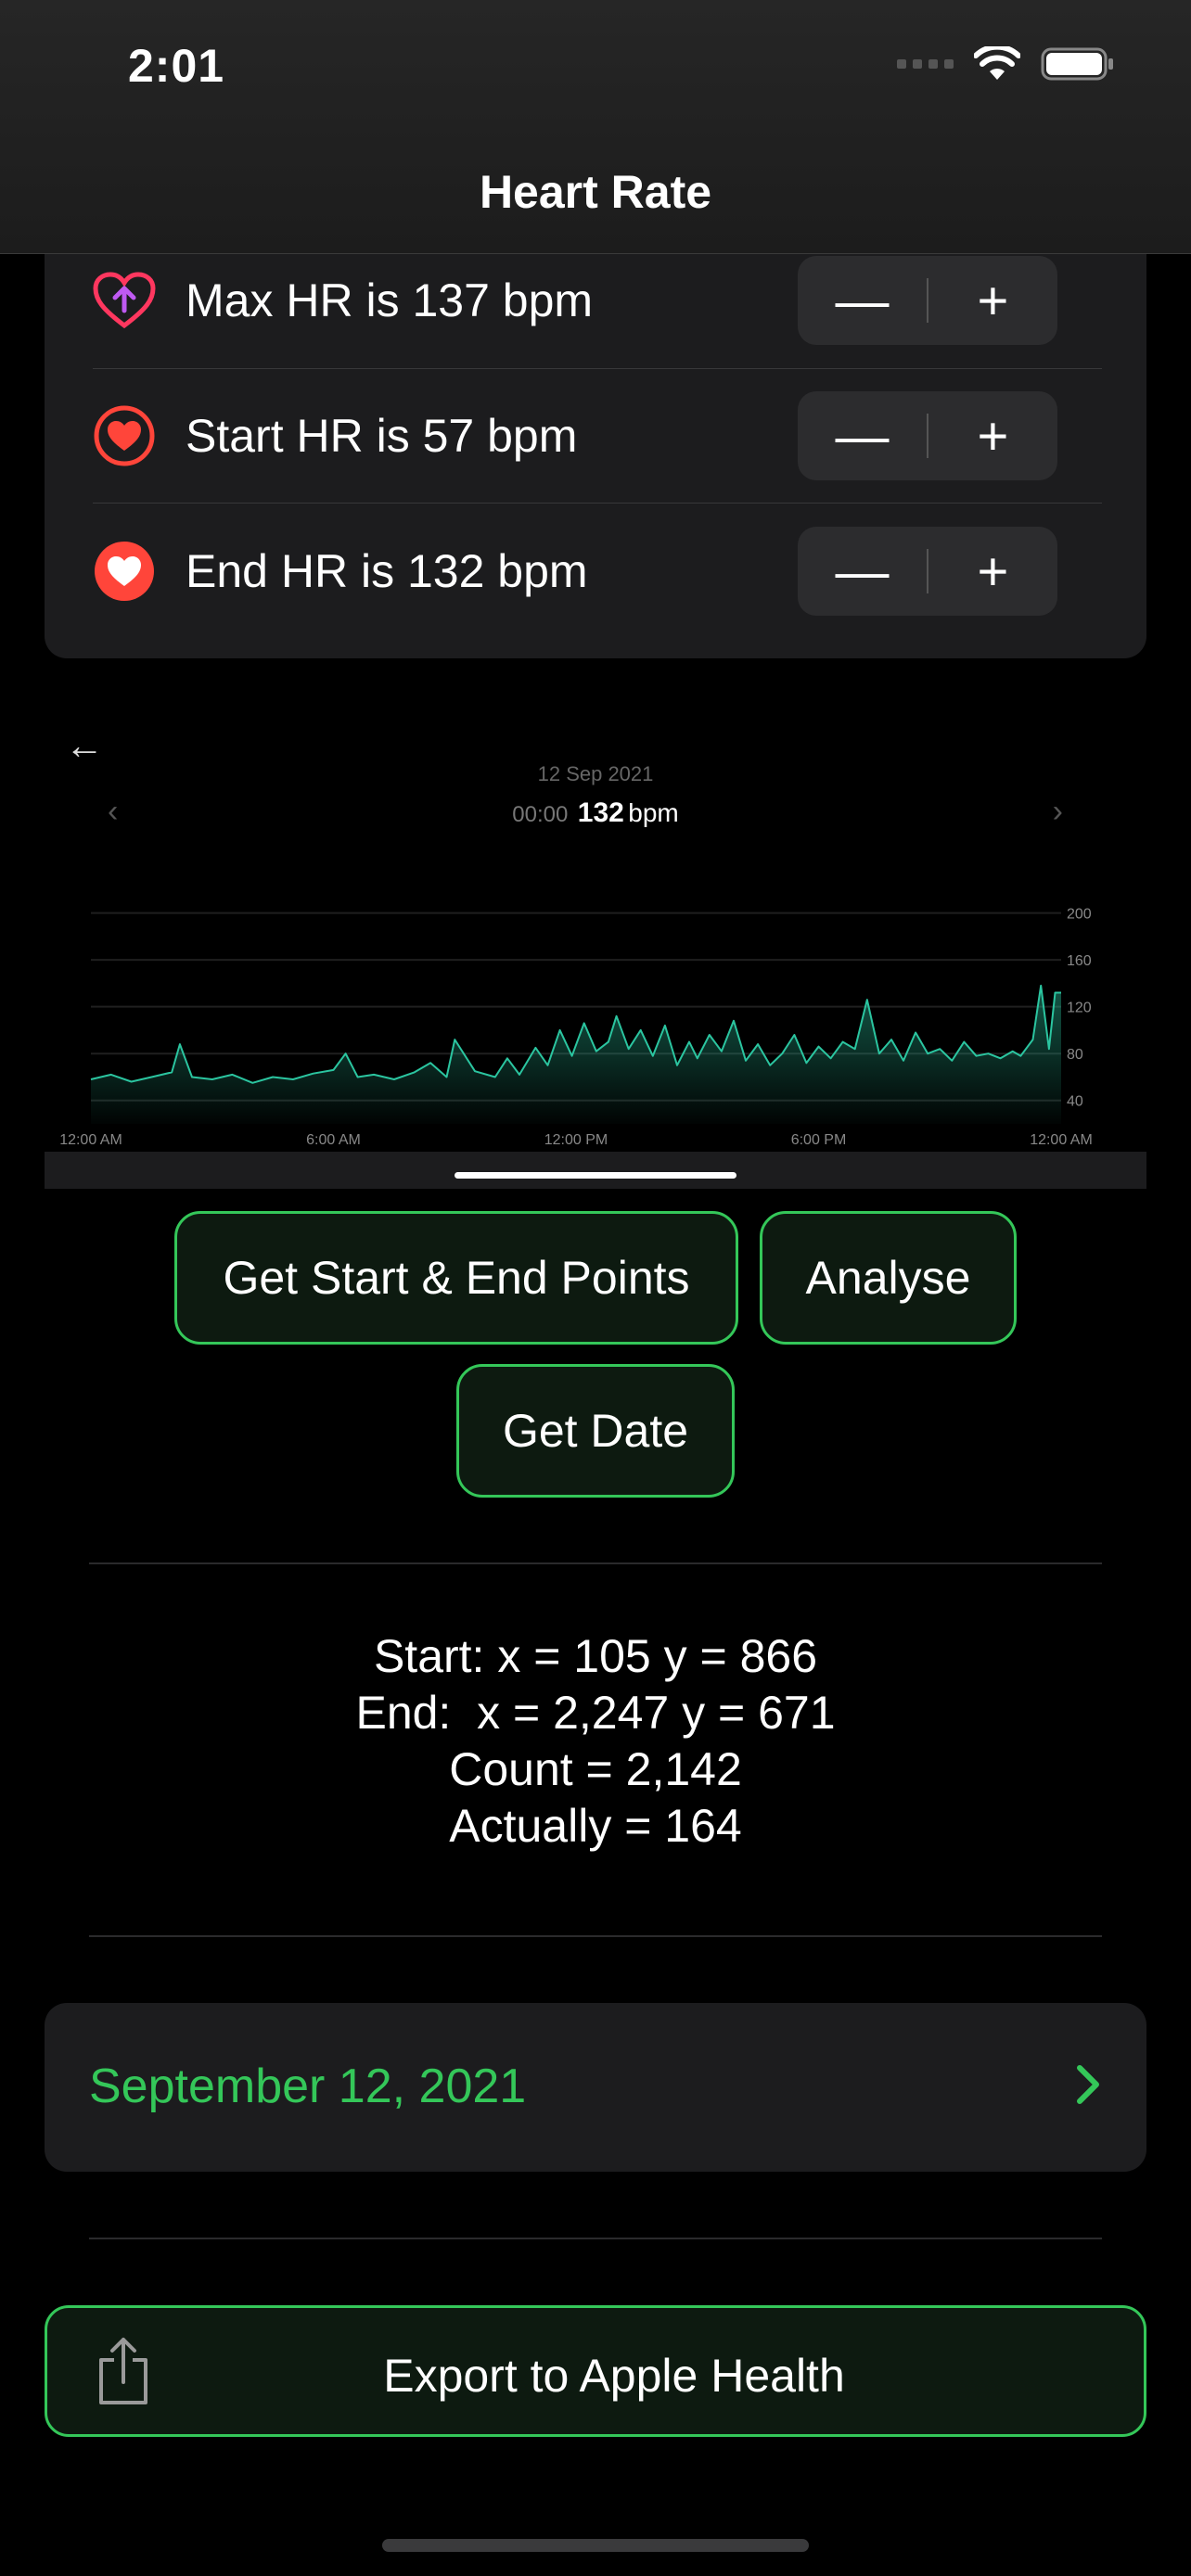  What do you see at coordinates (862, 435) in the screenshot?
I see `start-hr-decrement-button: —` at bounding box center [862, 435].